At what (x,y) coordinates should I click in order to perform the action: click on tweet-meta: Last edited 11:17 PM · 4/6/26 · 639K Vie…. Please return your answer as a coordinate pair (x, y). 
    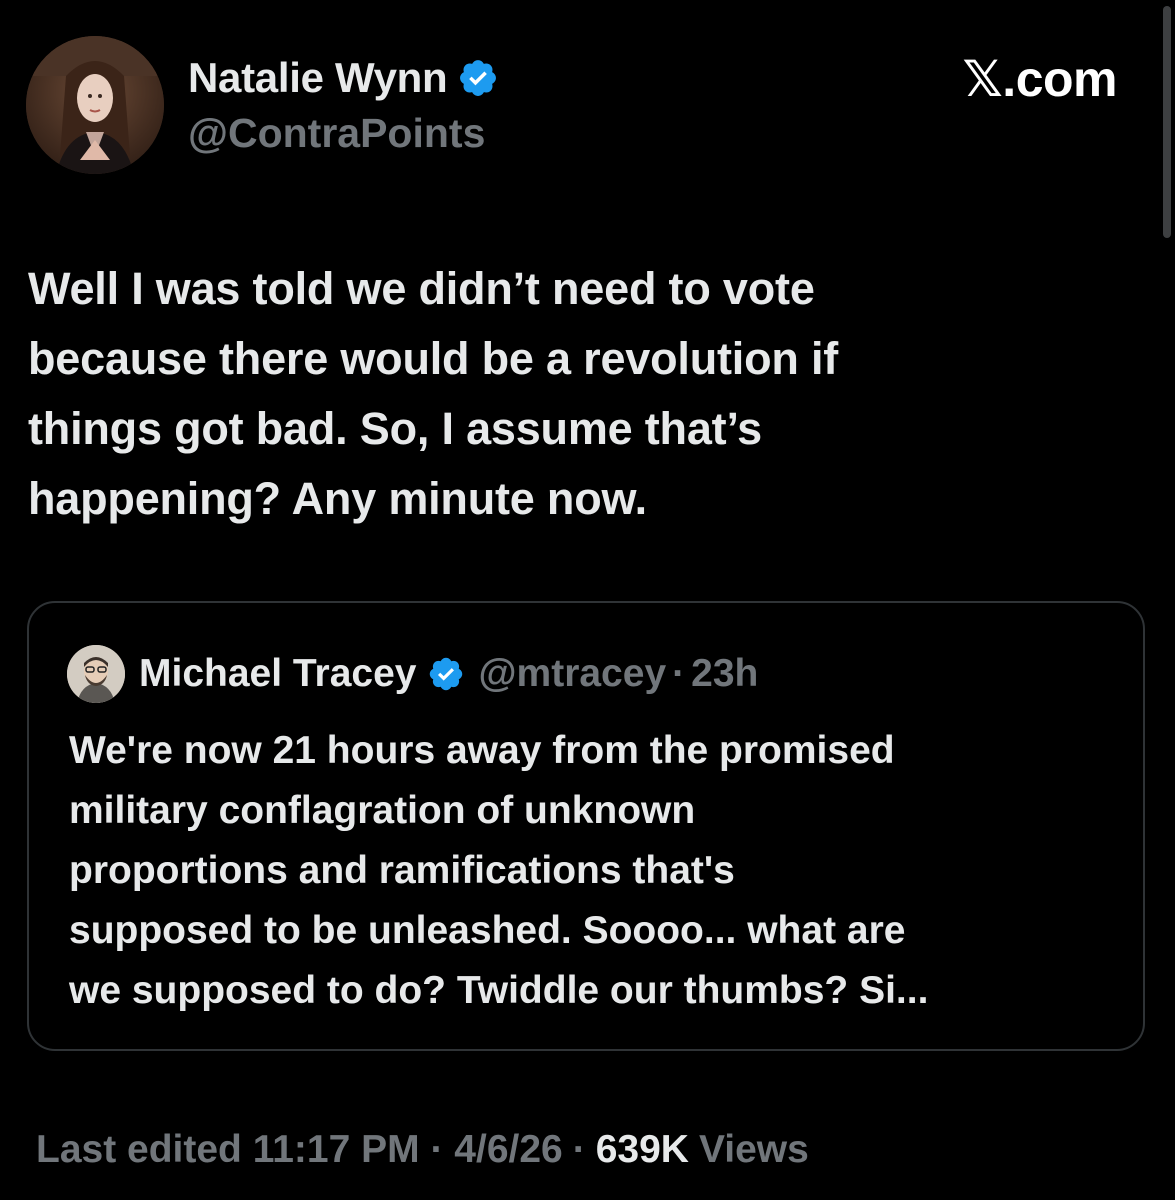
    Looking at the image, I should click on (422, 1150).